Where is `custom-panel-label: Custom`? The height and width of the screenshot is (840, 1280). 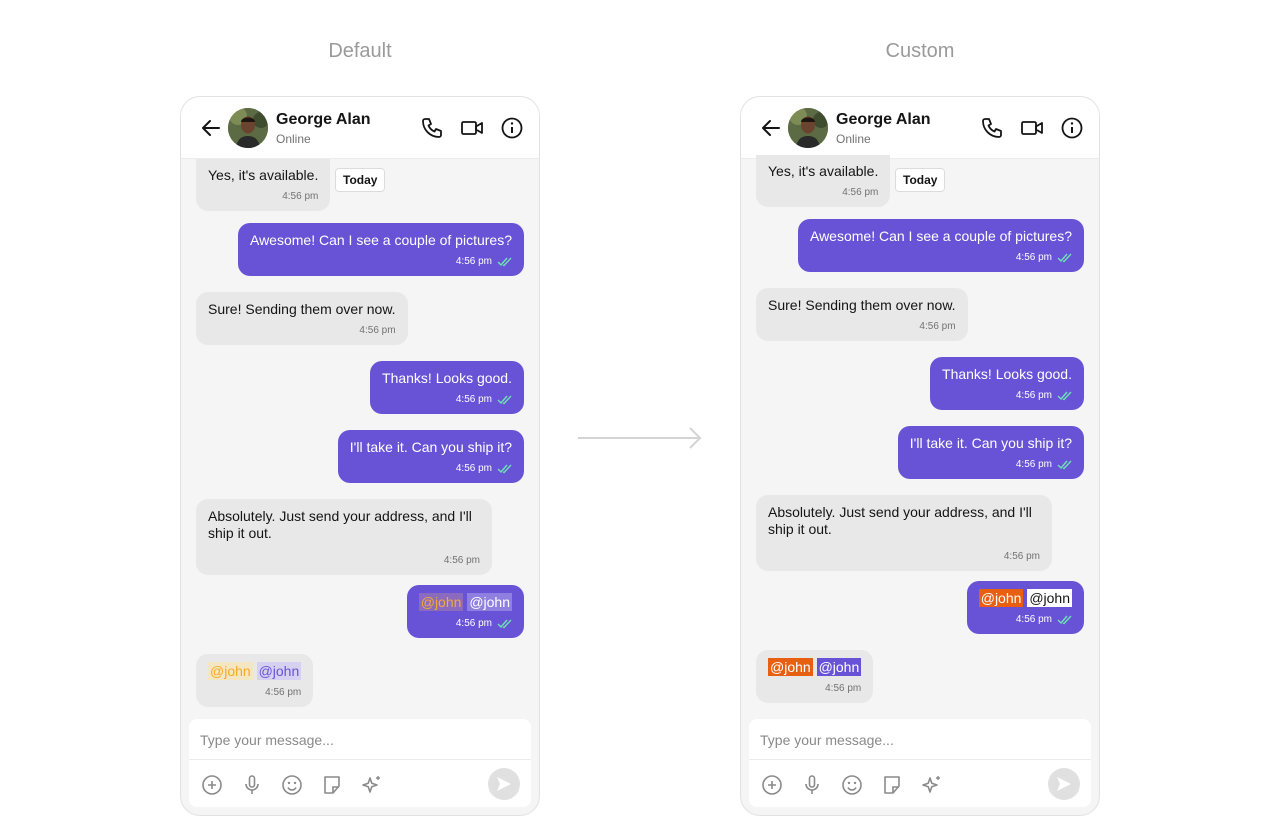 custom-panel-label: Custom is located at coordinates (920, 51).